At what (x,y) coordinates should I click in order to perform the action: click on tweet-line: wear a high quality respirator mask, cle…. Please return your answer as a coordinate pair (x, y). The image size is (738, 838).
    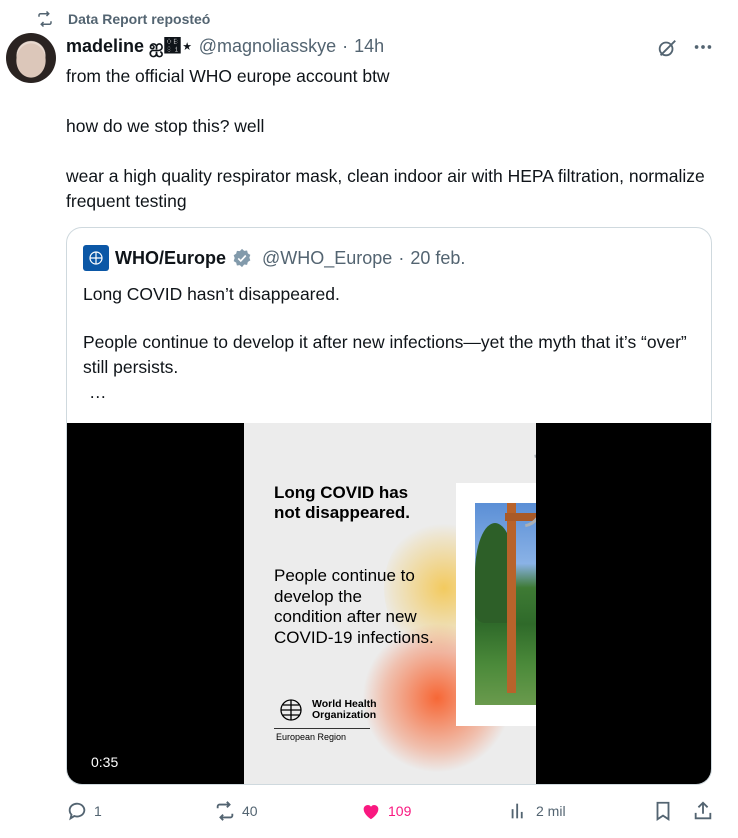
    Looking at the image, I should click on (385, 188).